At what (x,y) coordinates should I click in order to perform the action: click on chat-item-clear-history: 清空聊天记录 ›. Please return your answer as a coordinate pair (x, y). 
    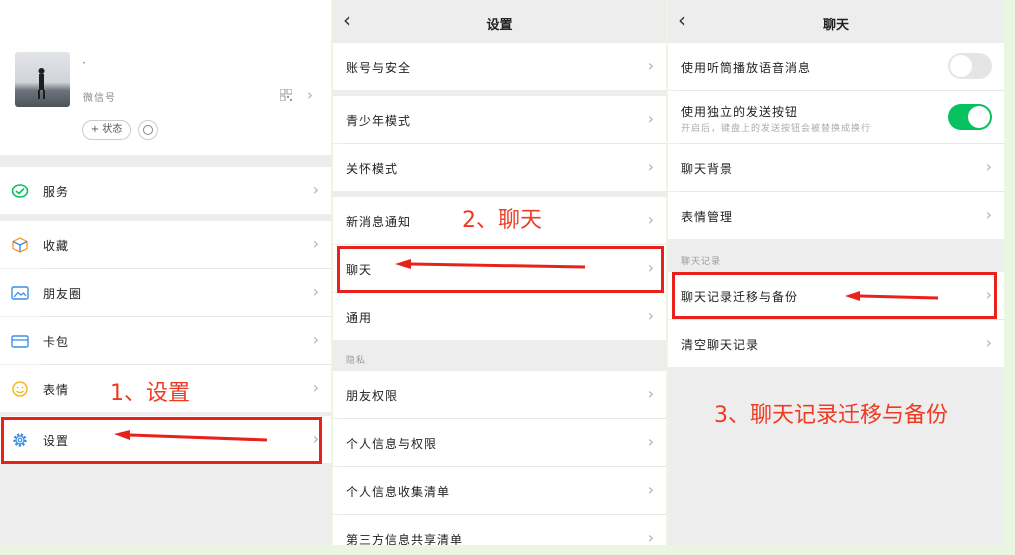
    Looking at the image, I should click on (836, 343).